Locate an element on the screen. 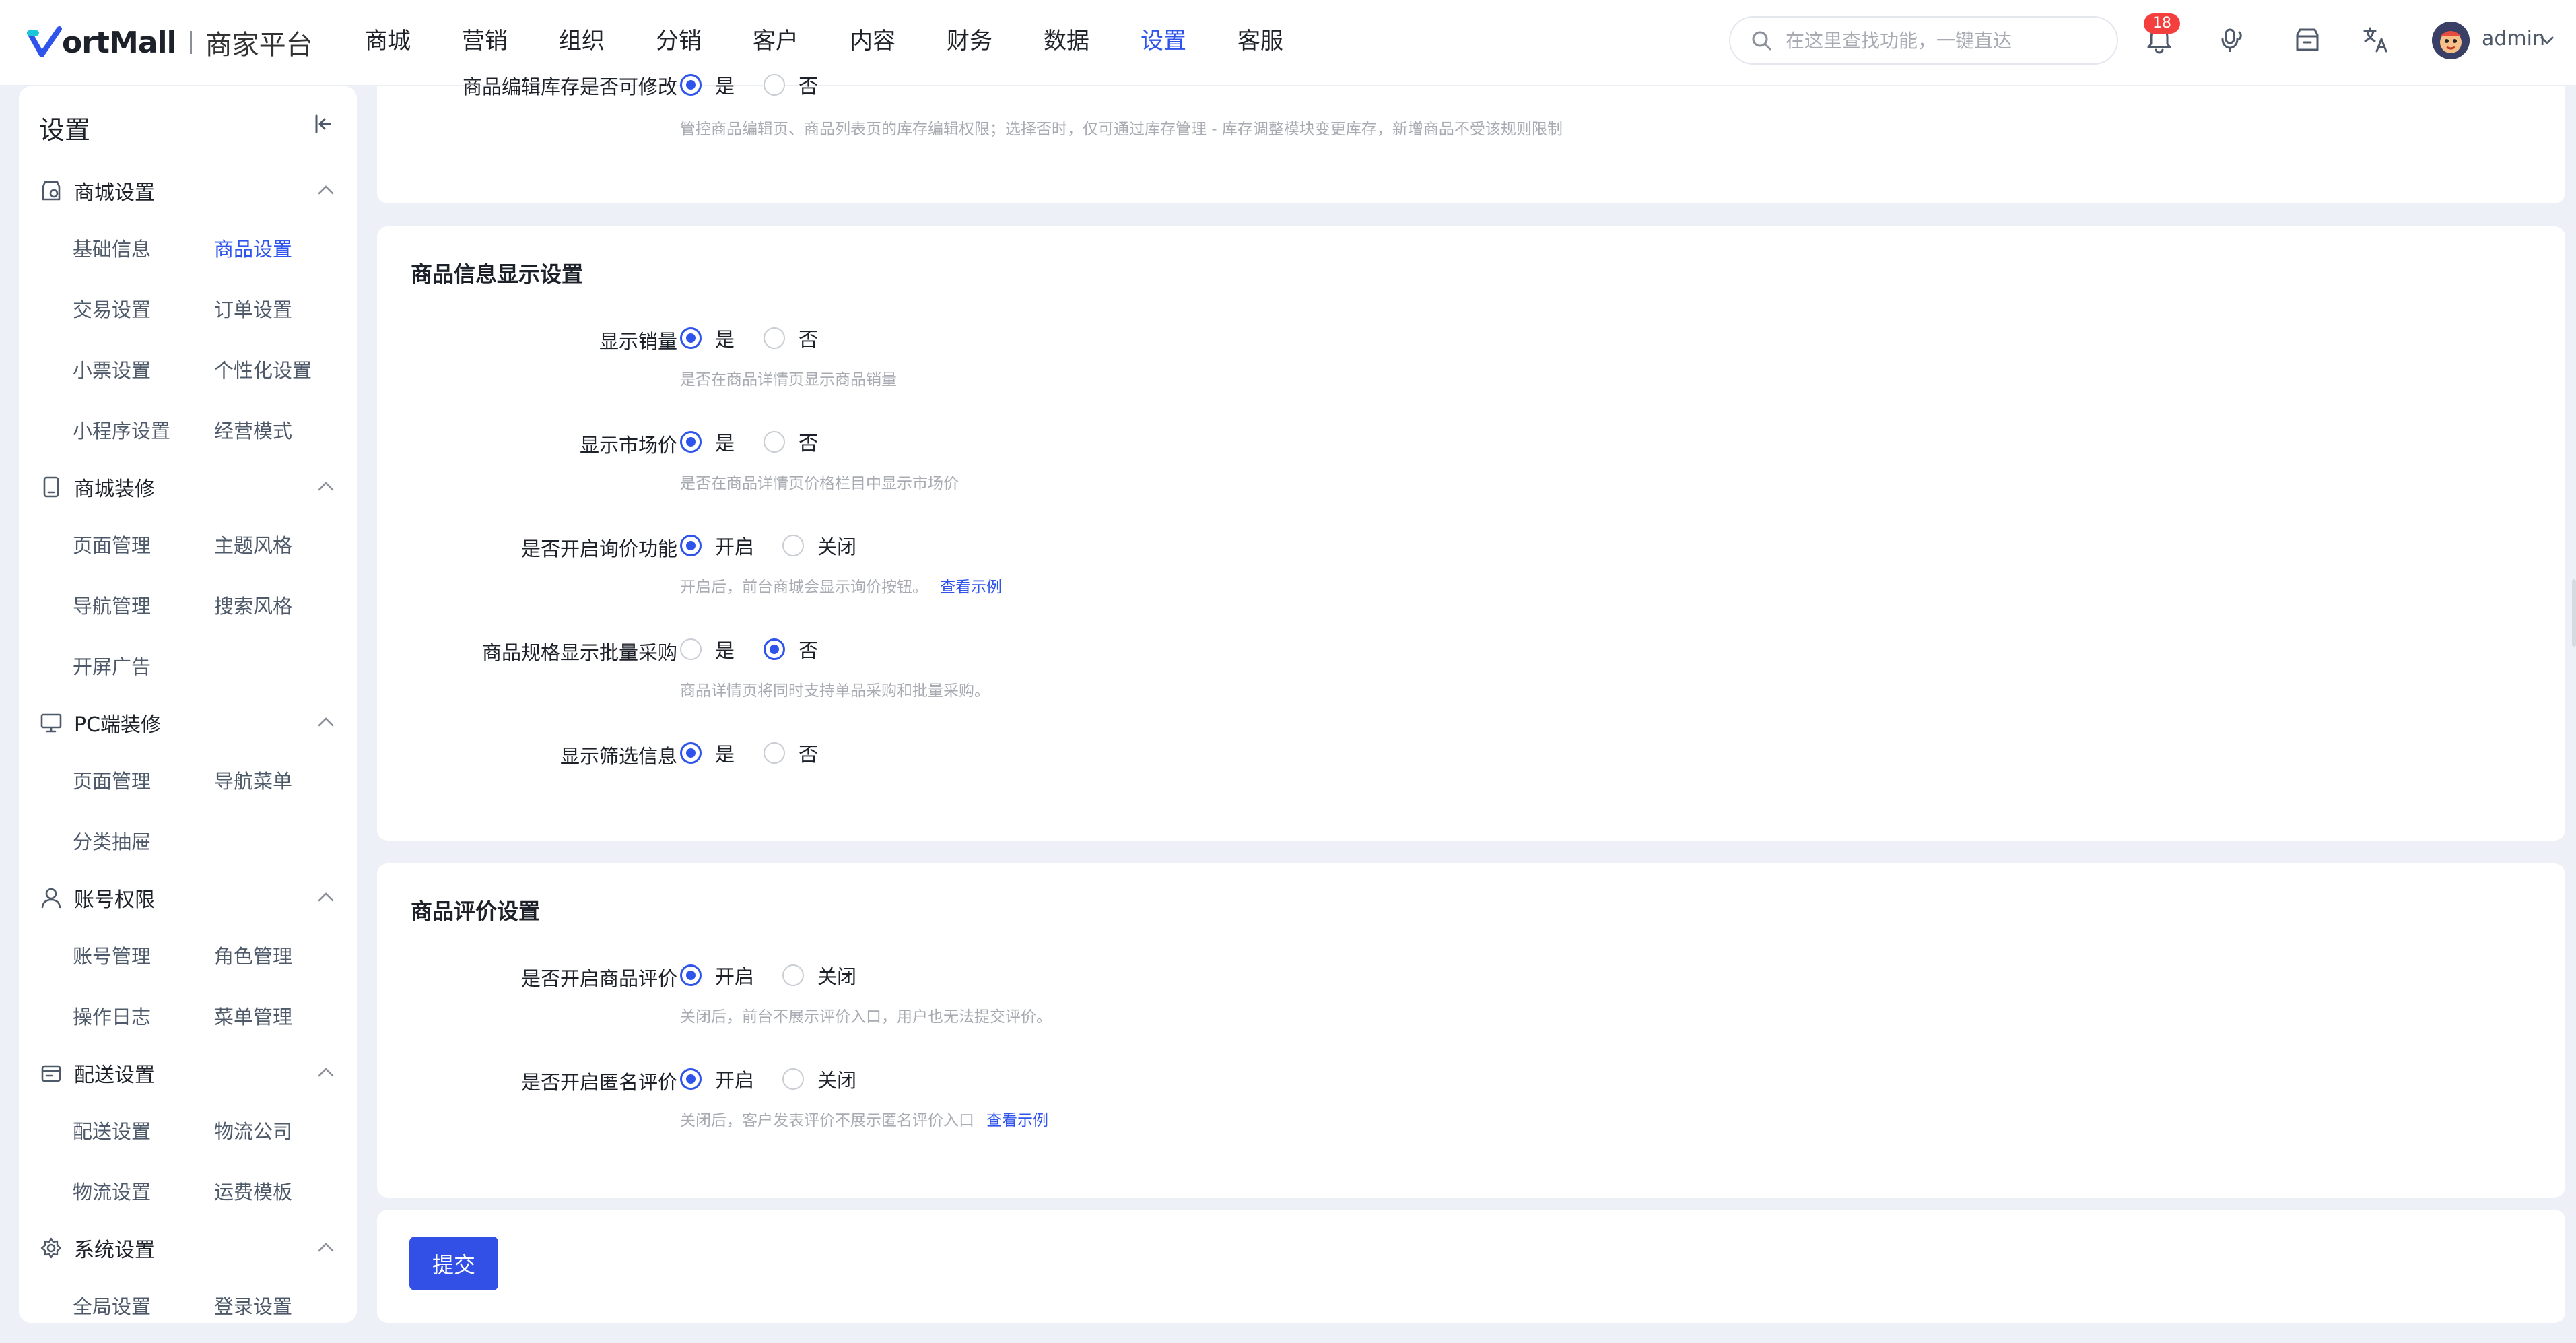 This screenshot has height=1343, width=2576. sidebar-item-pc-page-management: 页面管理 is located at coordinates (112, 780).